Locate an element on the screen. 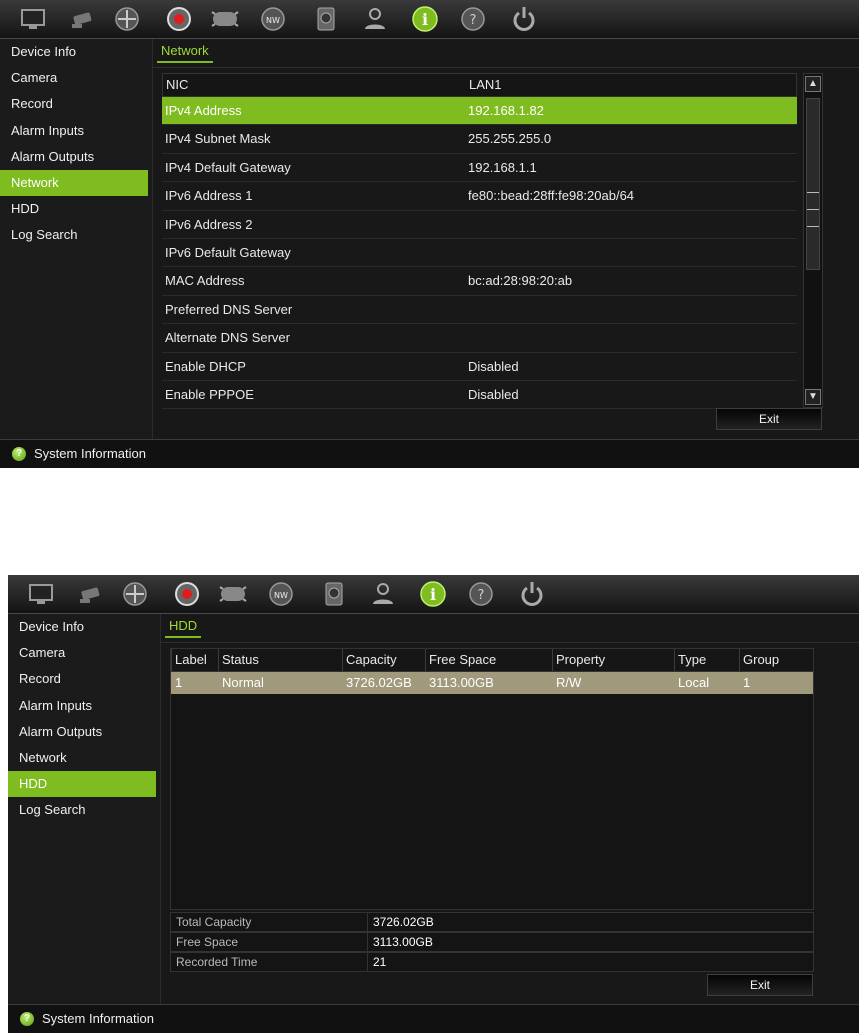 The width and height of the screenshot is (859, 1033). svg-text: NW is located at coordinates (281, 595).